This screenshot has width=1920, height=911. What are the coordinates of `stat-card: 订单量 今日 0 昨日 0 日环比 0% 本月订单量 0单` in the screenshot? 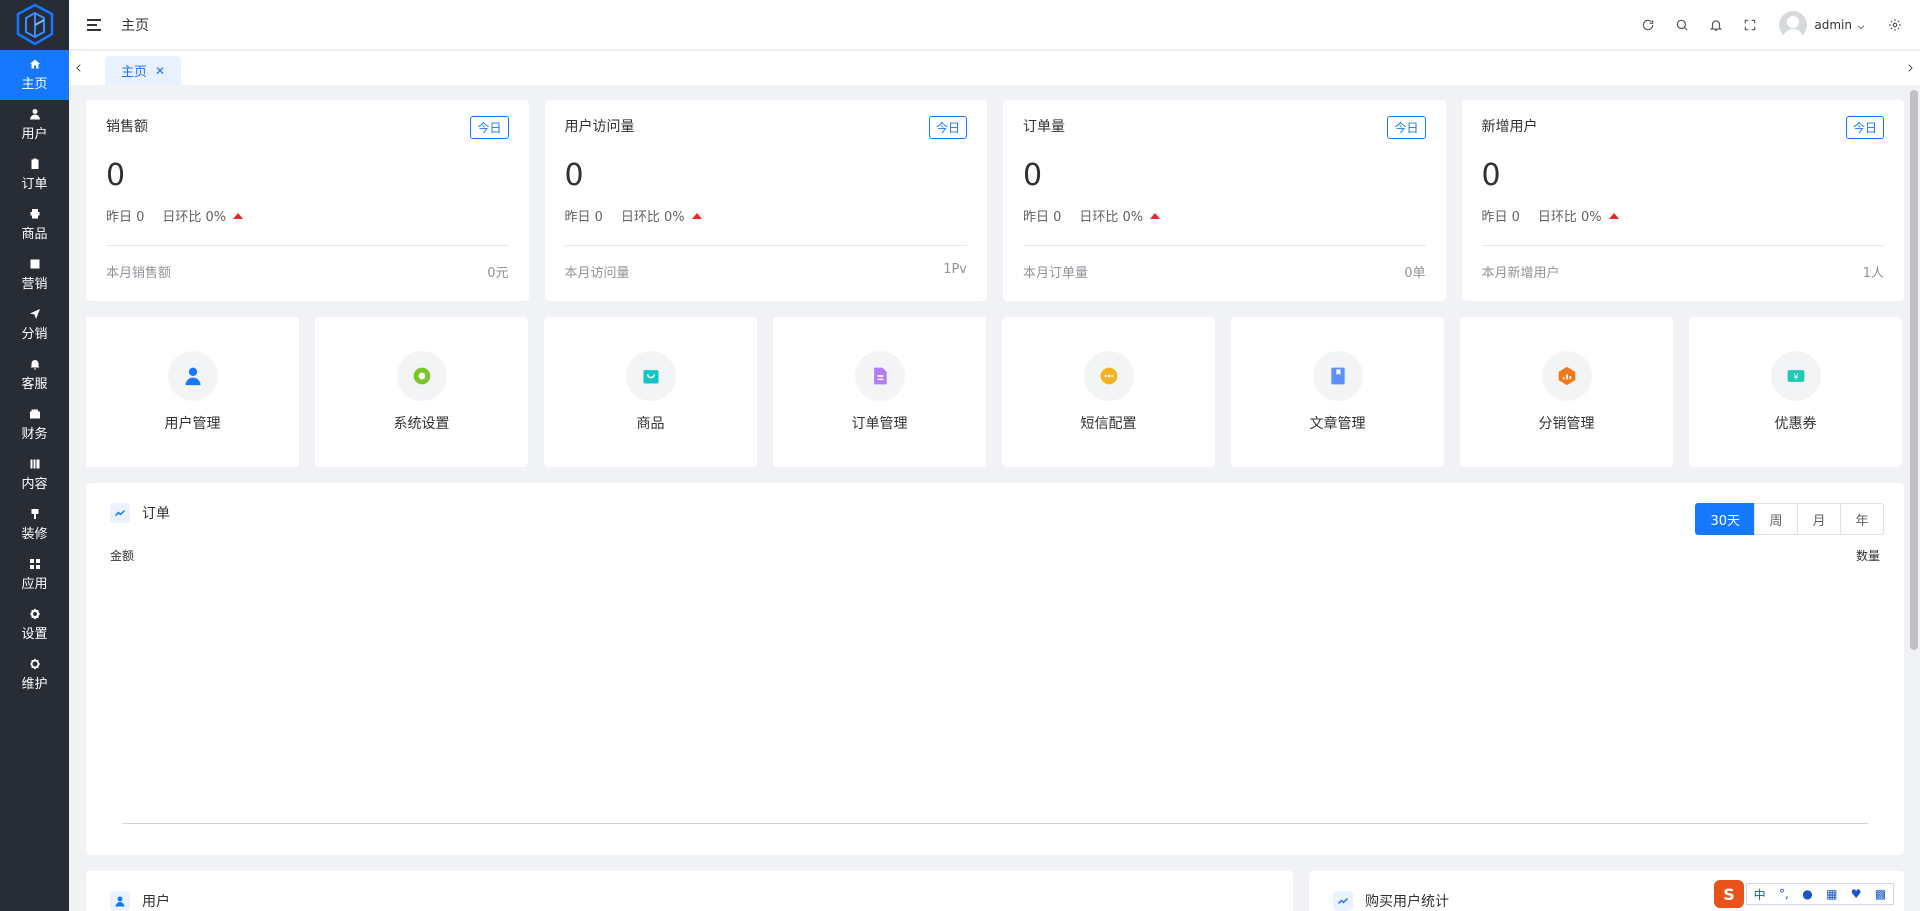 It's located at (1224, 200).